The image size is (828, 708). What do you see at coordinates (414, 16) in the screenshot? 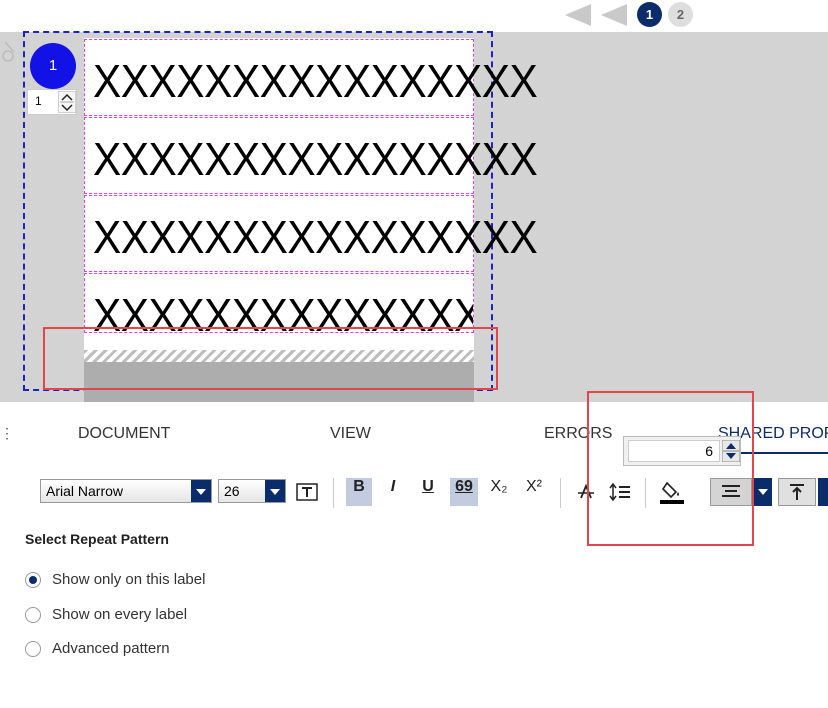
I see `pager-bar: 1 2` at bounding box center [414, 16].